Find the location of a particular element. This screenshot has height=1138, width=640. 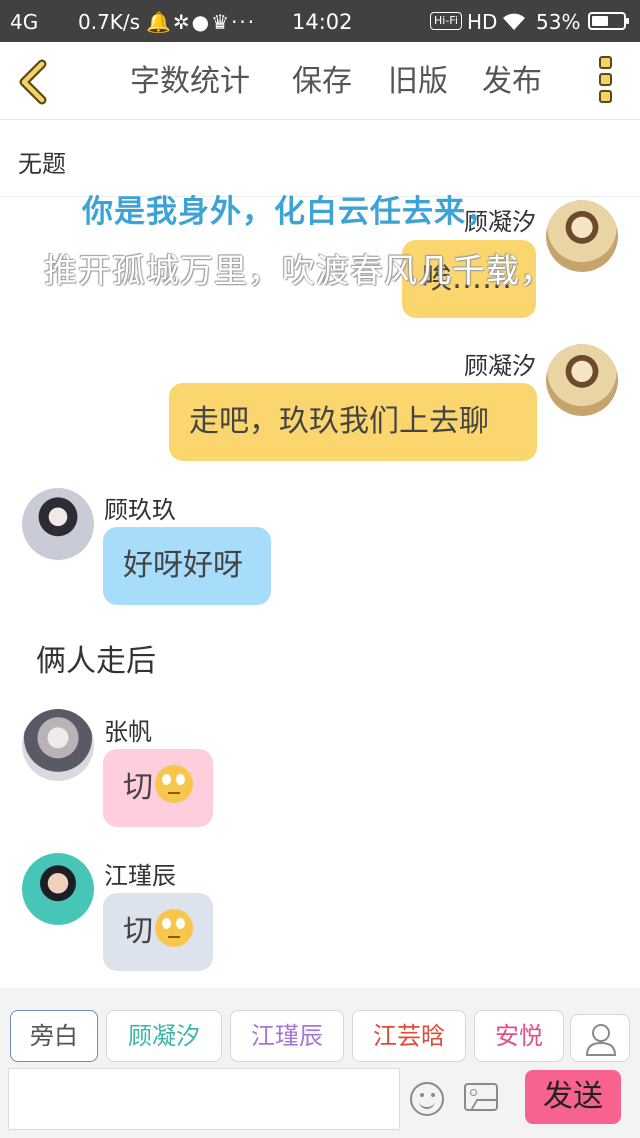

editor-header: 字数统计 保存 旧版 发布 is located at coordinates (320, 81).